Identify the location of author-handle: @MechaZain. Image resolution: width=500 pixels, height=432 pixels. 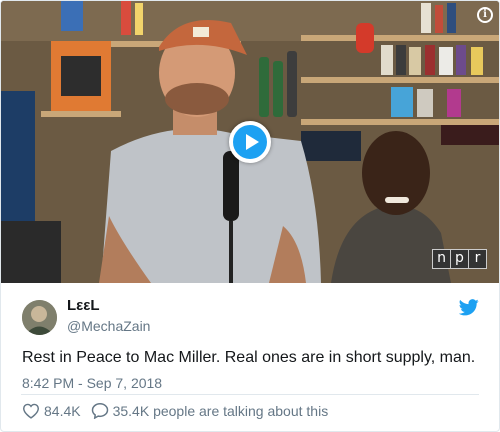
(108, 326).